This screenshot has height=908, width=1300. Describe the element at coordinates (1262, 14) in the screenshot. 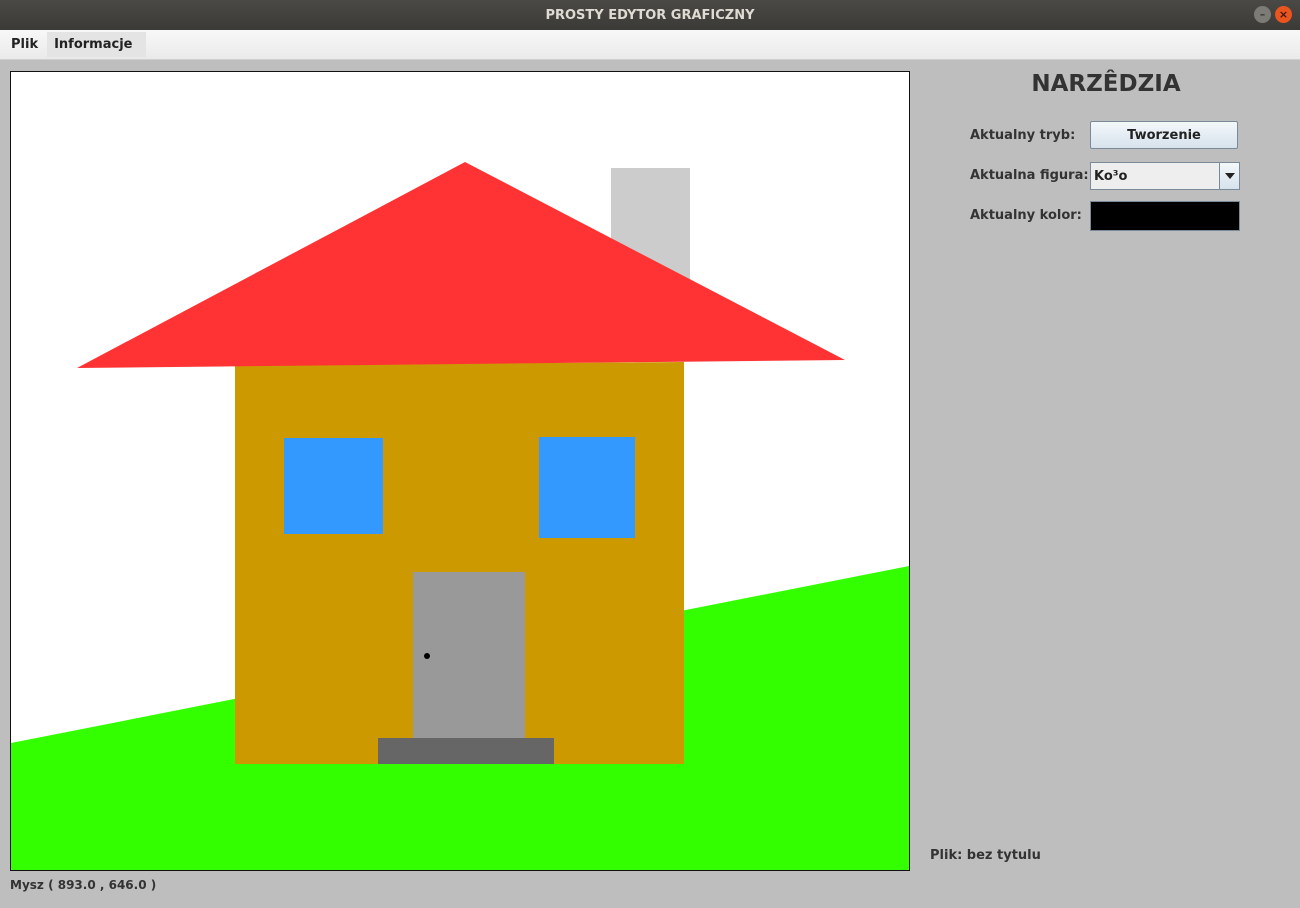

I see `minimize-icon: –` at that location.